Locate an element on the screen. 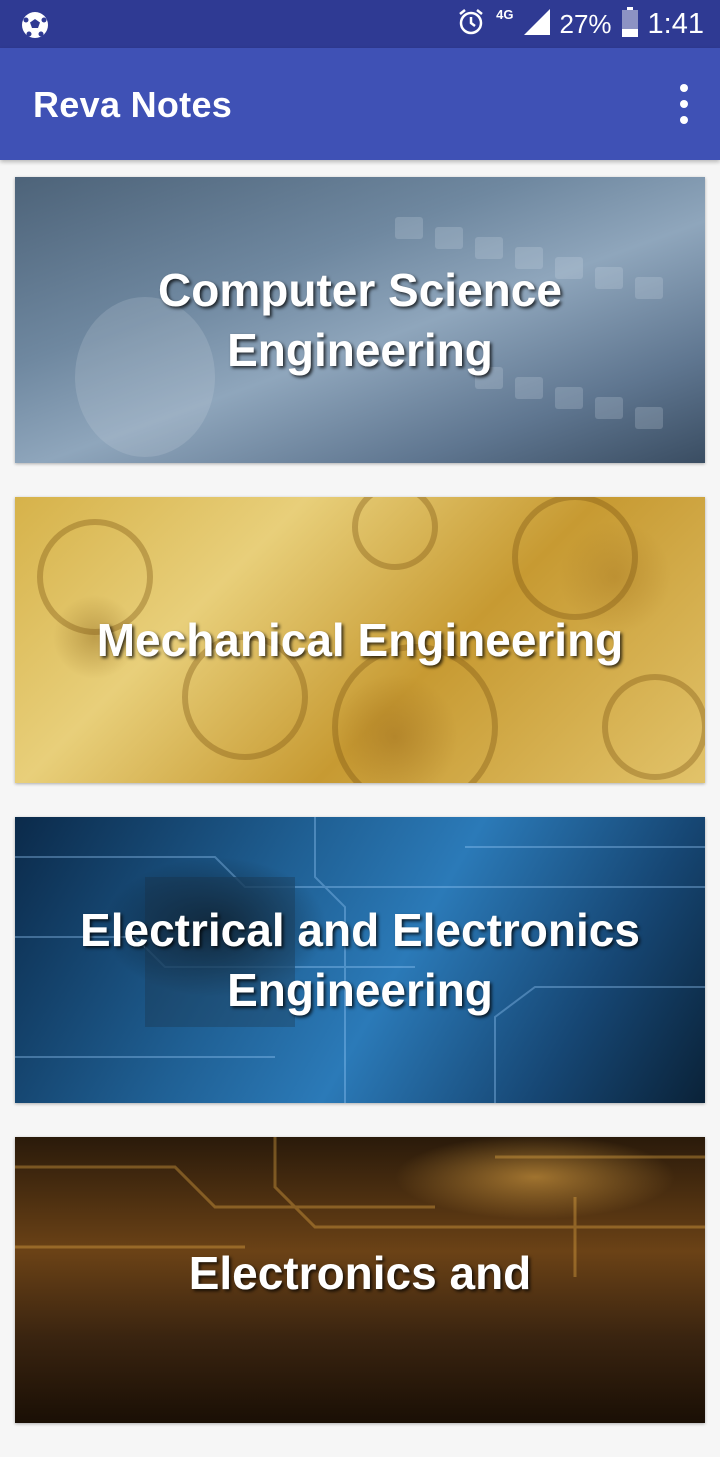 The width and height of the screenshot is (720, 1457). course-title: Mechanical Engineering is located at coordinates (360, 640).